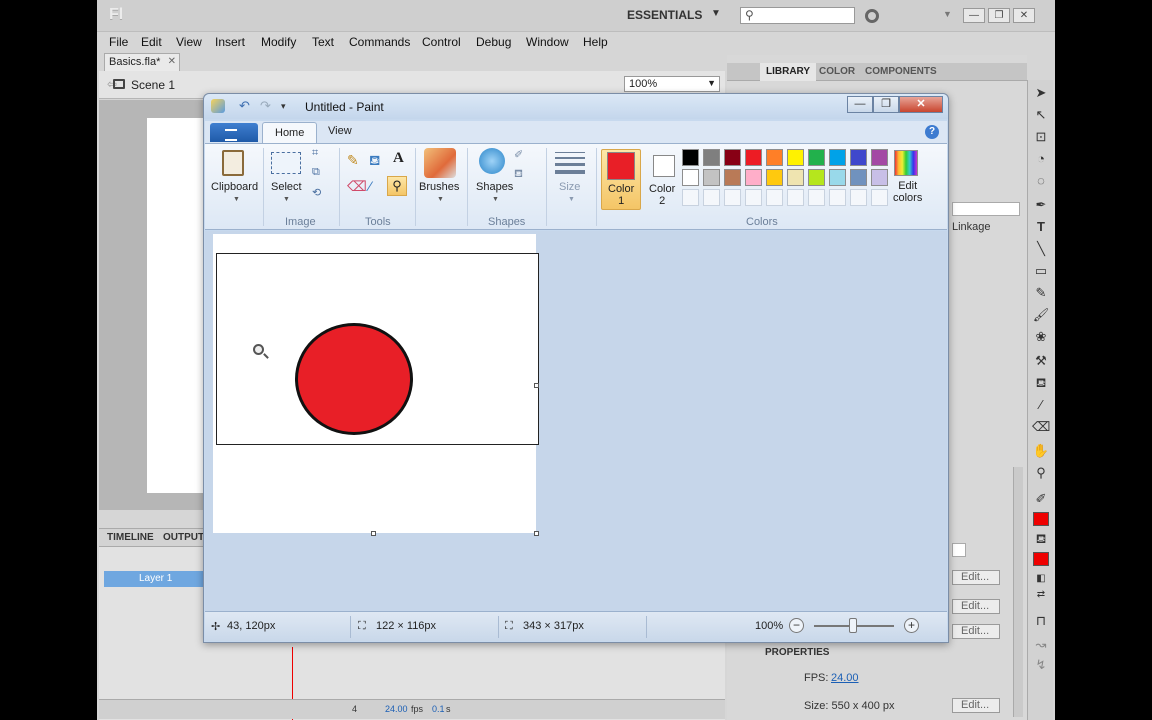 Image resolution: width=1152 pixels, height=720 pixels. Describe the element at coordinates (932, 132) in the screenshot. I see `help-icon: ?` at that location.